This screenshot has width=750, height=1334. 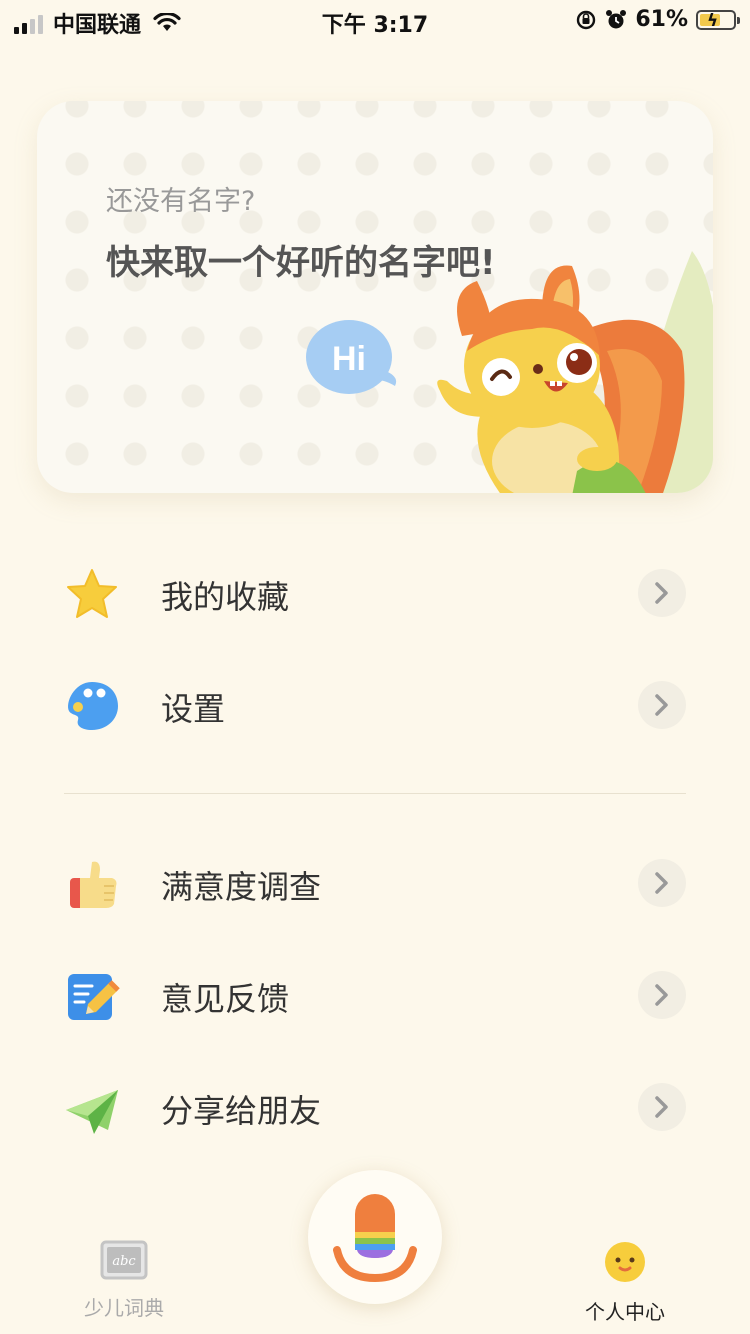 What do you see at coordinates (225, 999) in the screenshot?
I see `menu-item-feedback-label: 意见反馈` at bounding box center [225, 999].